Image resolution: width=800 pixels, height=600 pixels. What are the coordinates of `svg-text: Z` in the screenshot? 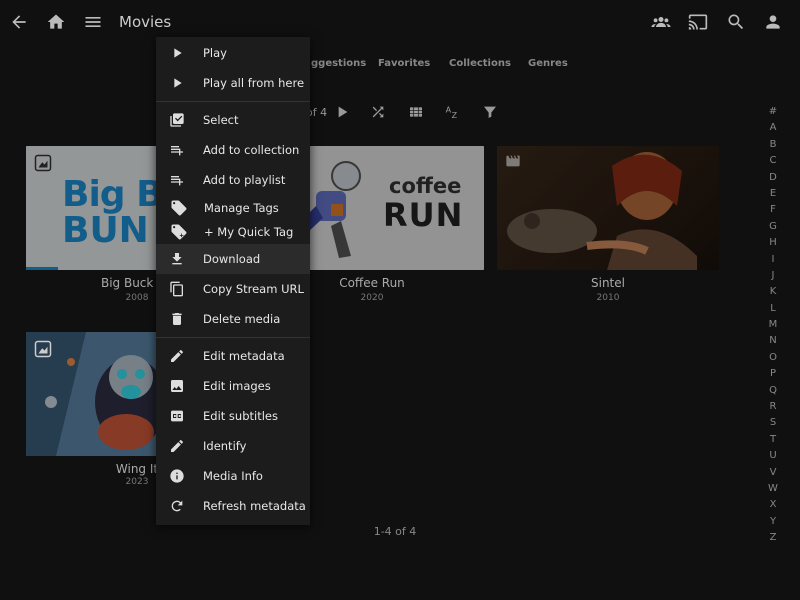 It's located at (455, 115).